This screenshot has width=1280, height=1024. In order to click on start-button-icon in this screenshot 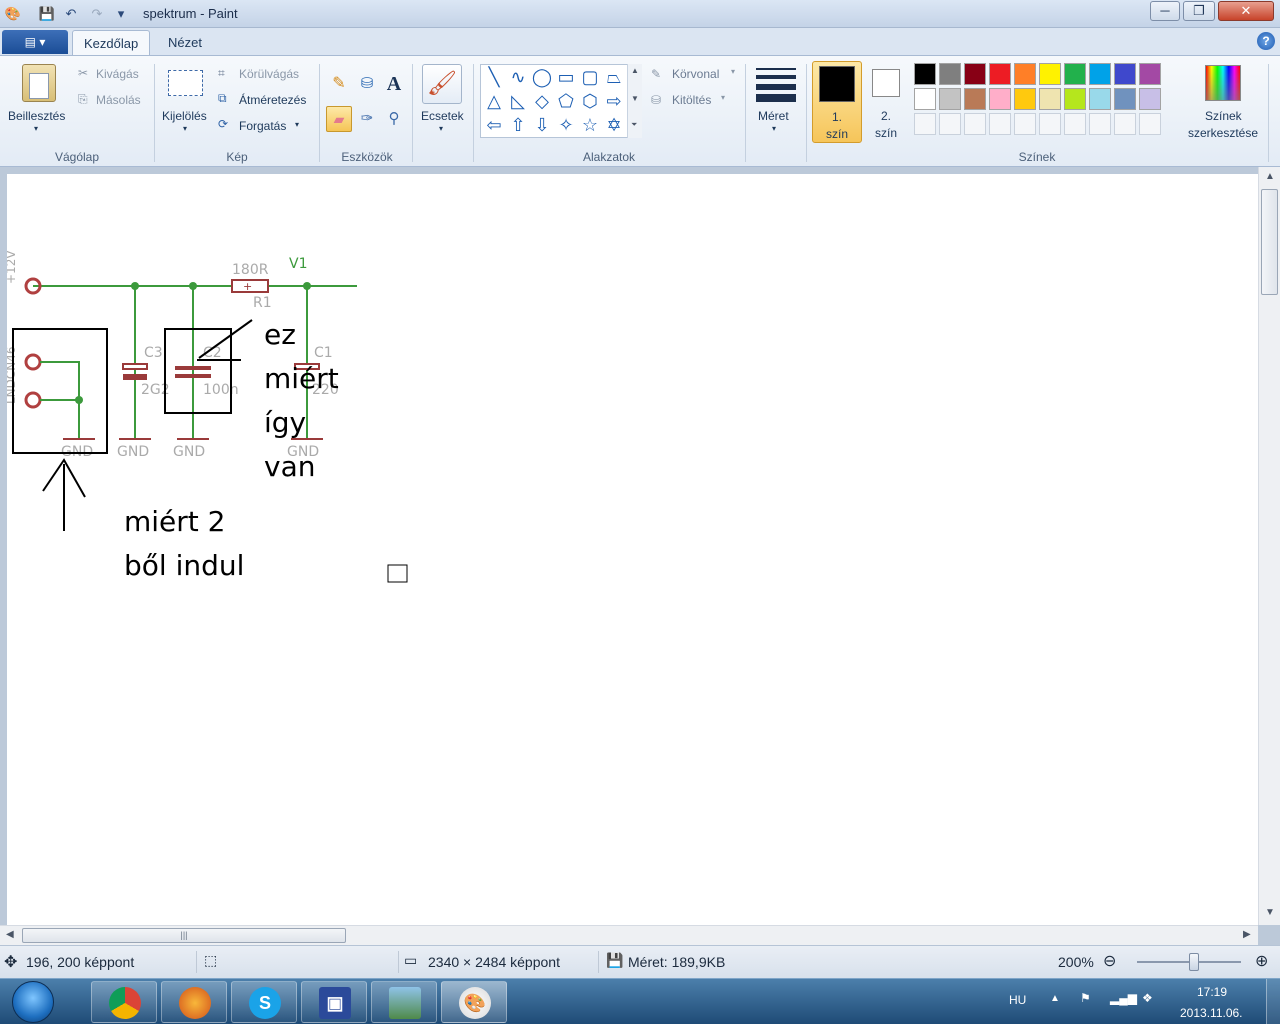, I will do `click(33, 1002)`.